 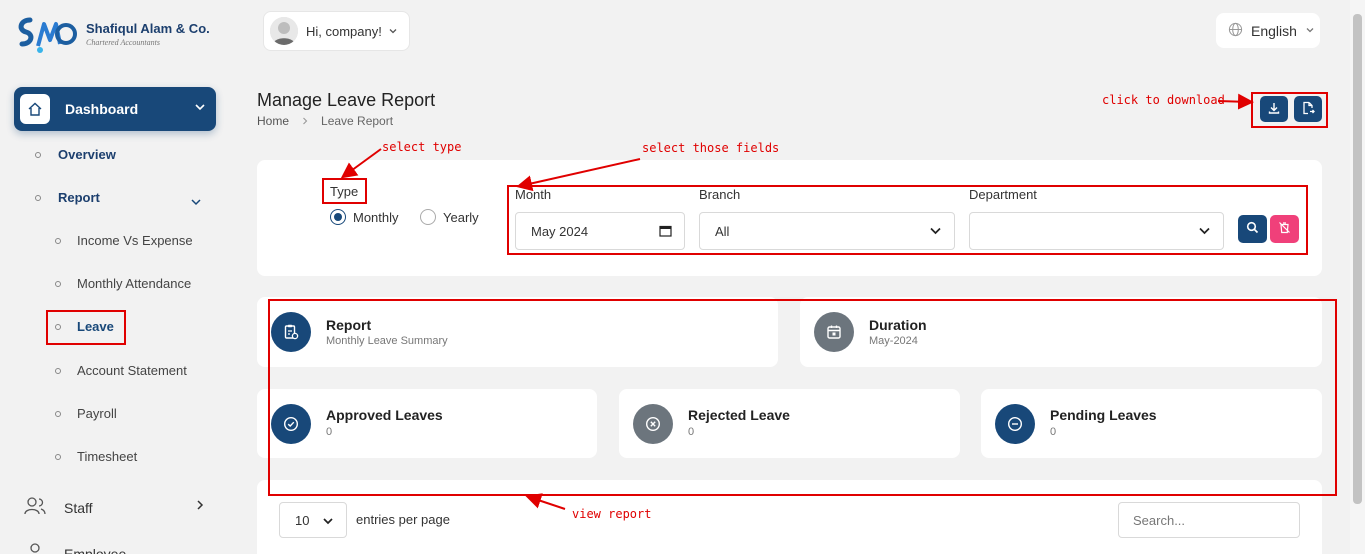 What do you see at coordinates (56, 507) in the screenshot?
I see `sidebar-item-staff: Staff` at bounding box center [56, 507].